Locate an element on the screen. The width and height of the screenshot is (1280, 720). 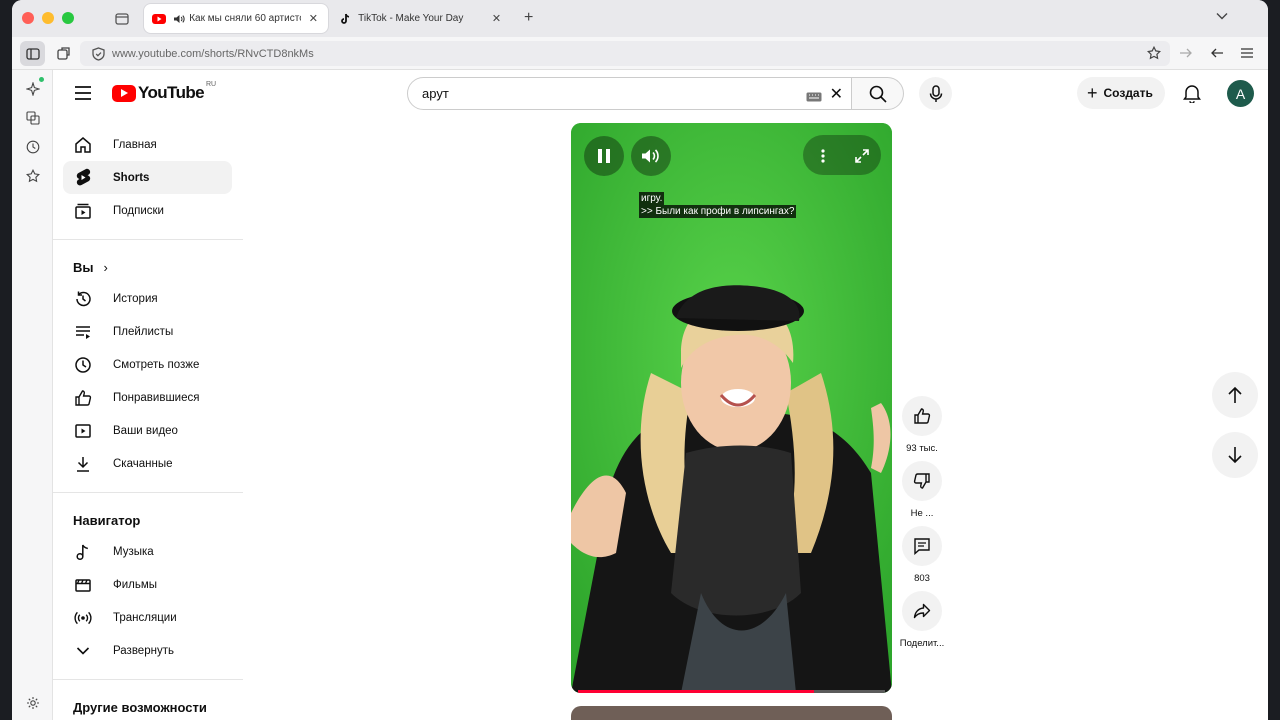
guide-item-label: Скачанные is located at coordinates (143, 463).